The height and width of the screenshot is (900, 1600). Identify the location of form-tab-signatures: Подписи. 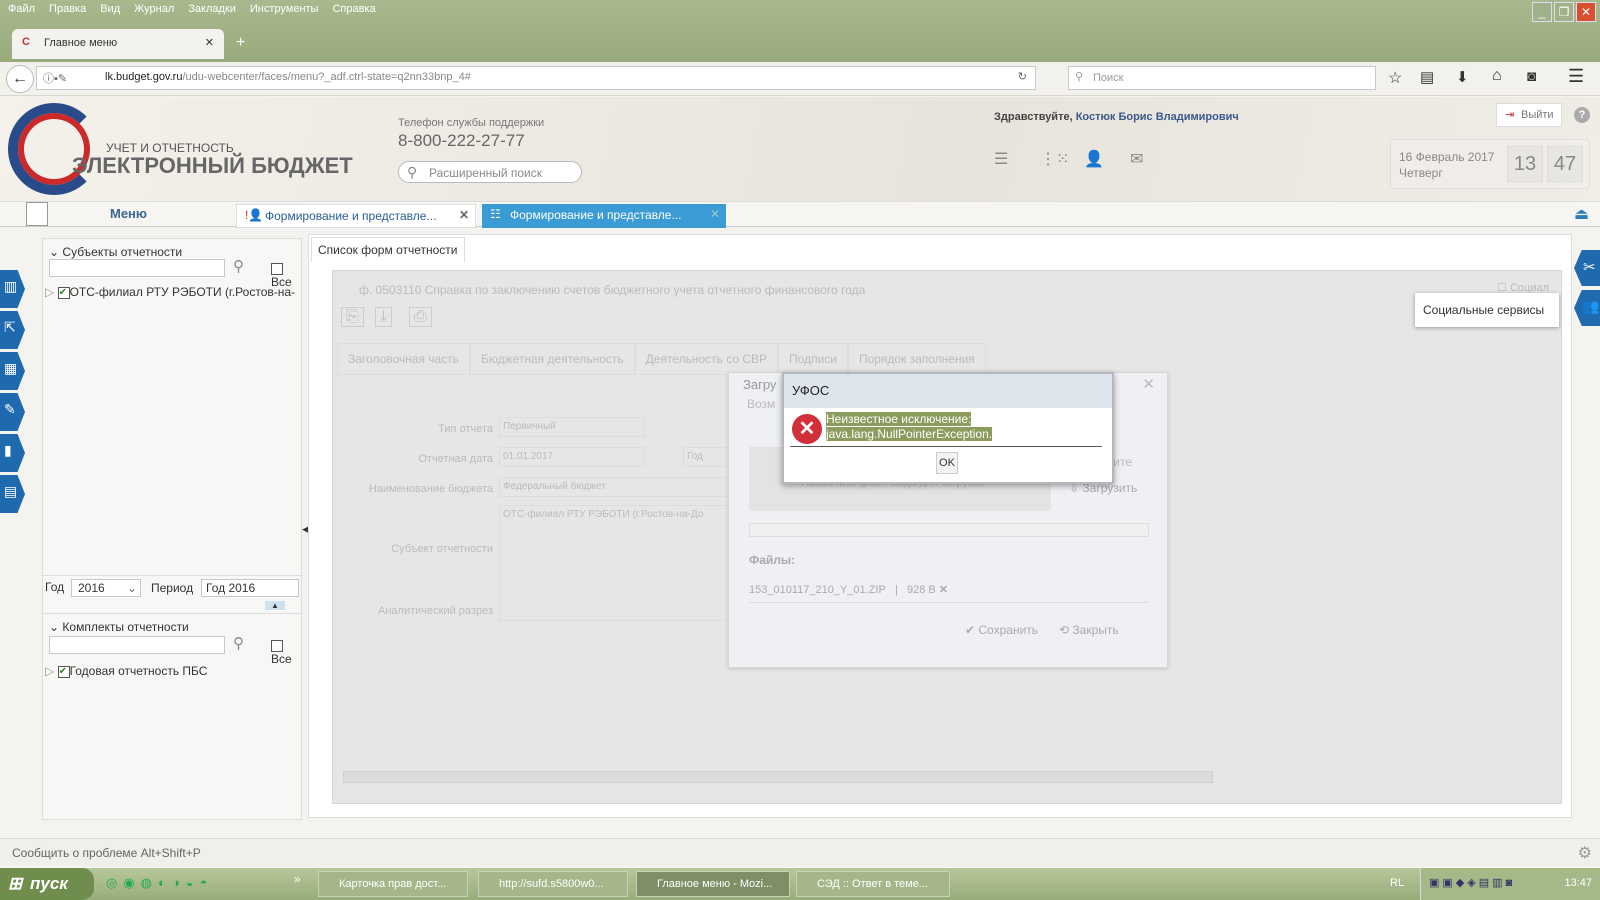
(813, 359).